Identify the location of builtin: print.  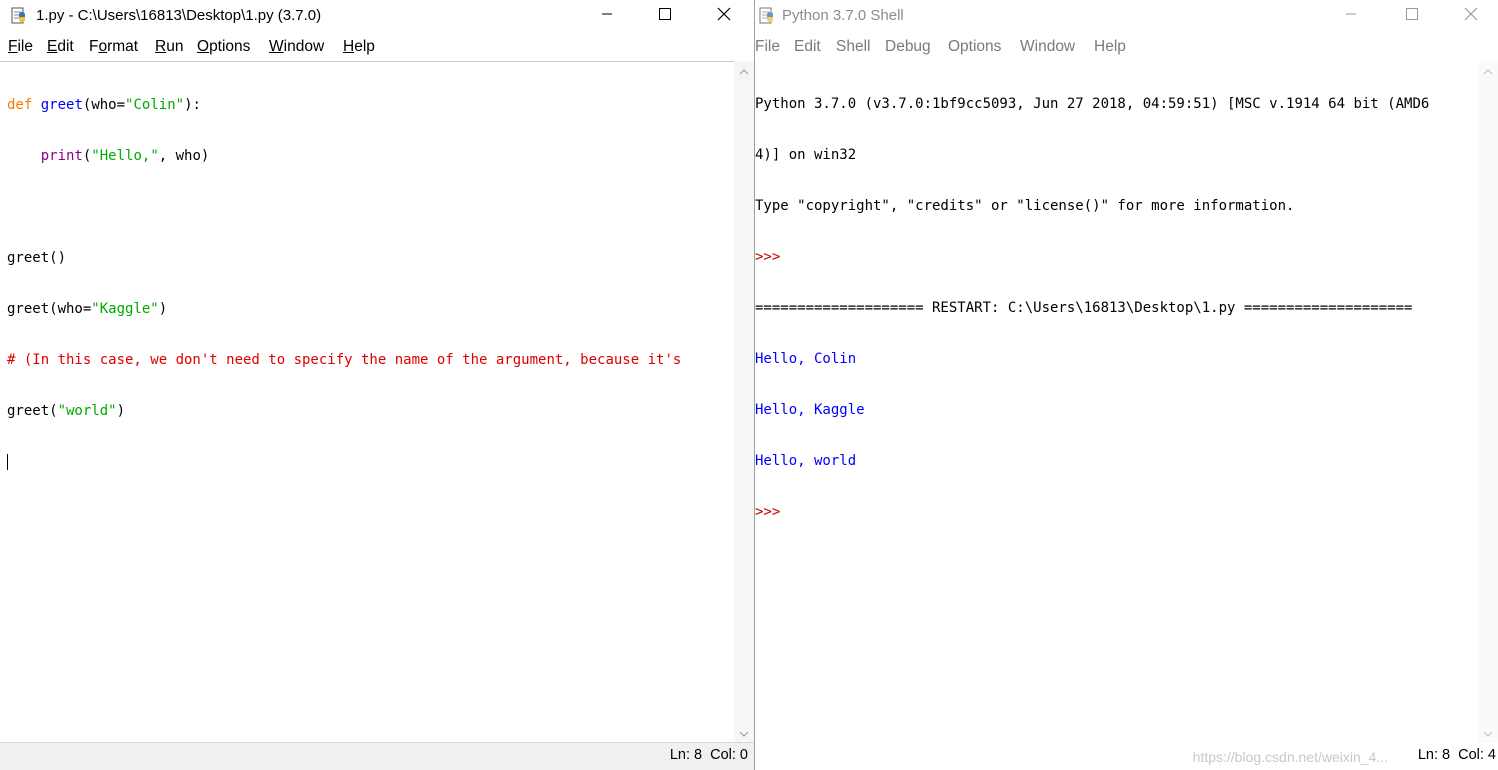
(61, 156).